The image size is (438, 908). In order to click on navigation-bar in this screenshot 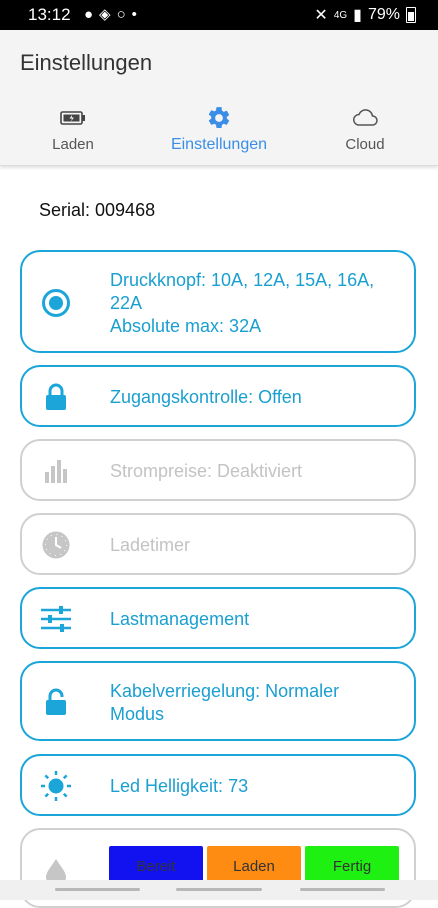, I will do `click(219, 890)`.